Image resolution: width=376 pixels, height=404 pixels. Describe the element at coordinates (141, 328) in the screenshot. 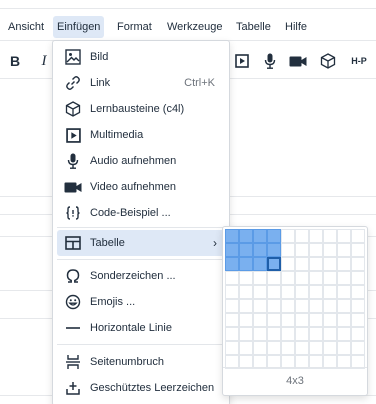

I see `menu-item-horizontale-linie: Horizontale Linie` at that location.